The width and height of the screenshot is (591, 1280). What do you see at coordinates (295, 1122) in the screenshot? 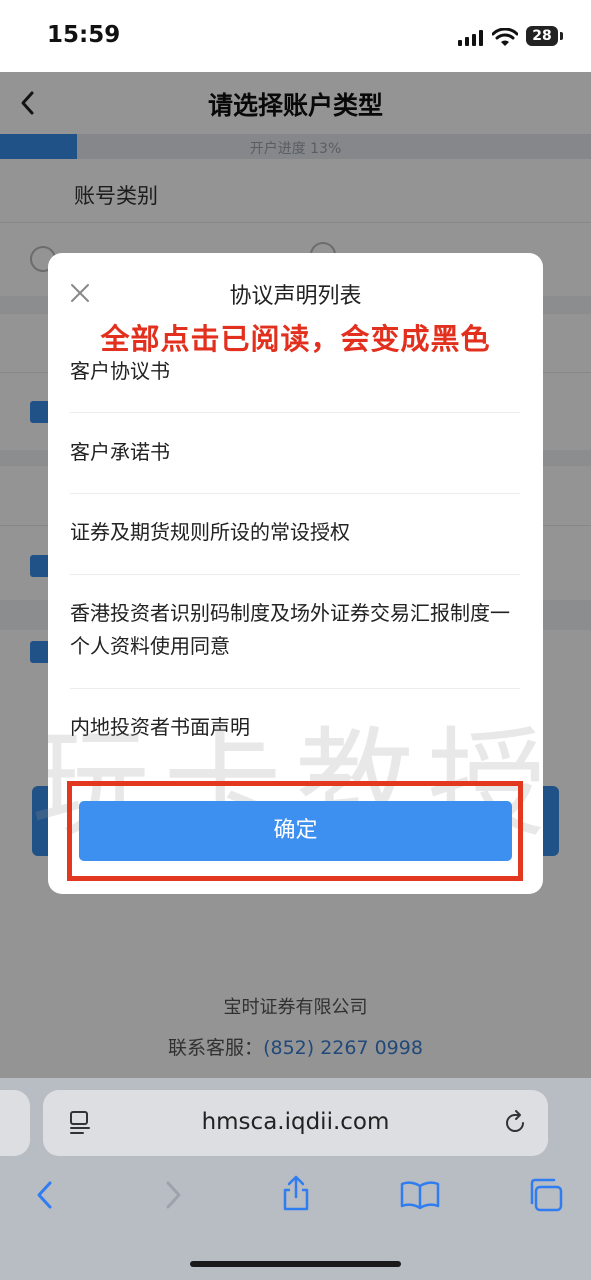
I see `url-text: hmsca.iqdii.com` at bounding box center [295, 1122].